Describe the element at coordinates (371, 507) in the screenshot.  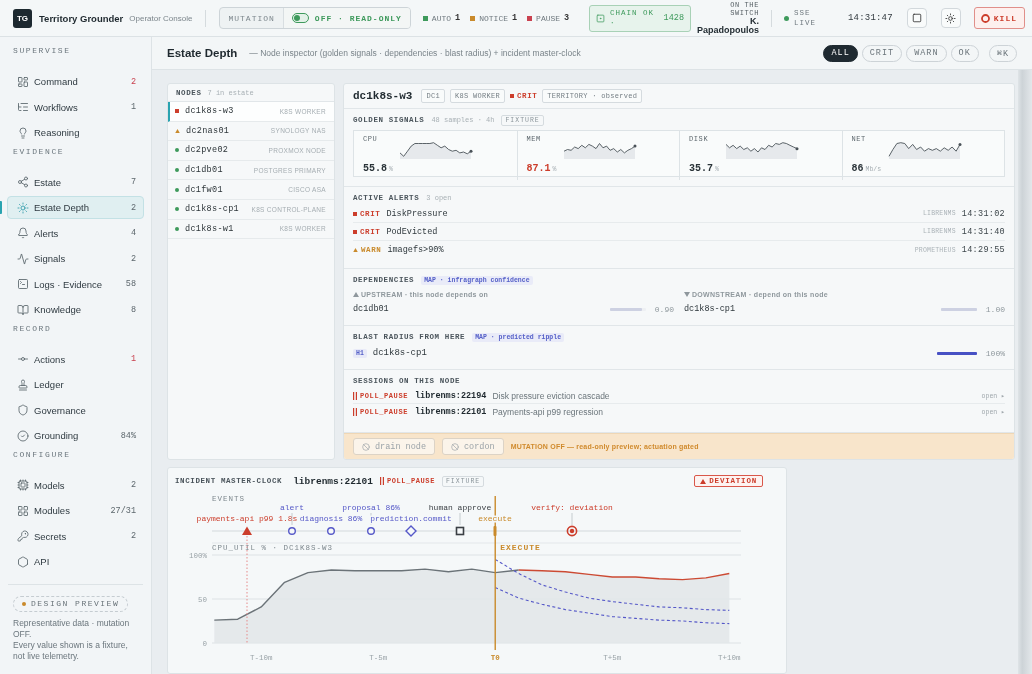
I see `event-label: proposal 86%` at that location.